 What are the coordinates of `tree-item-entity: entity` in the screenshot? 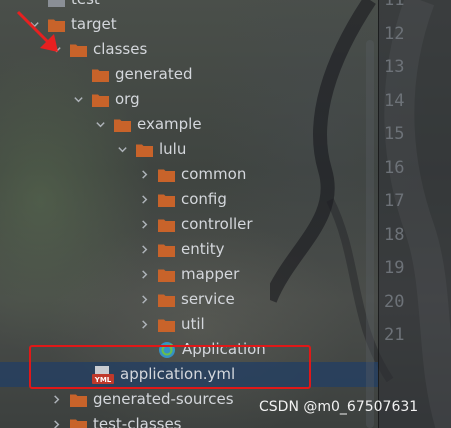 It's located at (189, 249).